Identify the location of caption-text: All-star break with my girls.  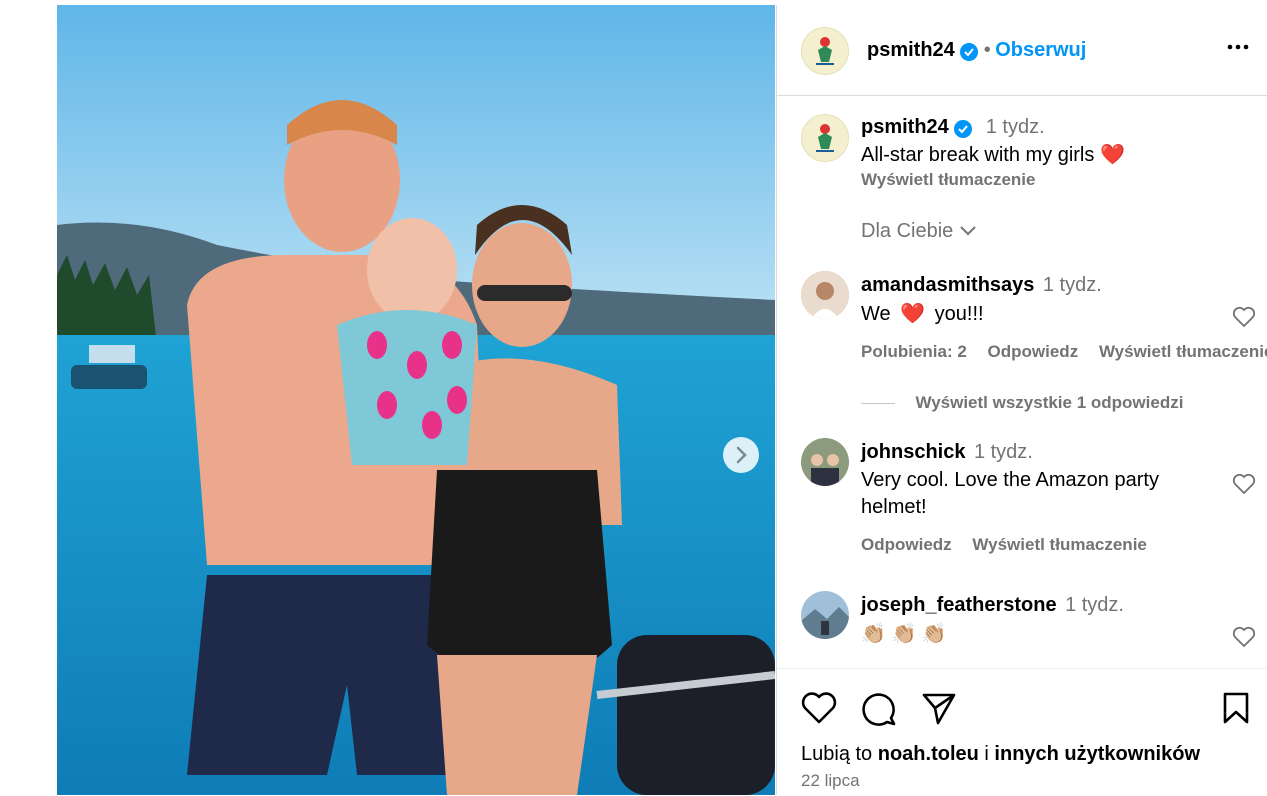
(978, 155).